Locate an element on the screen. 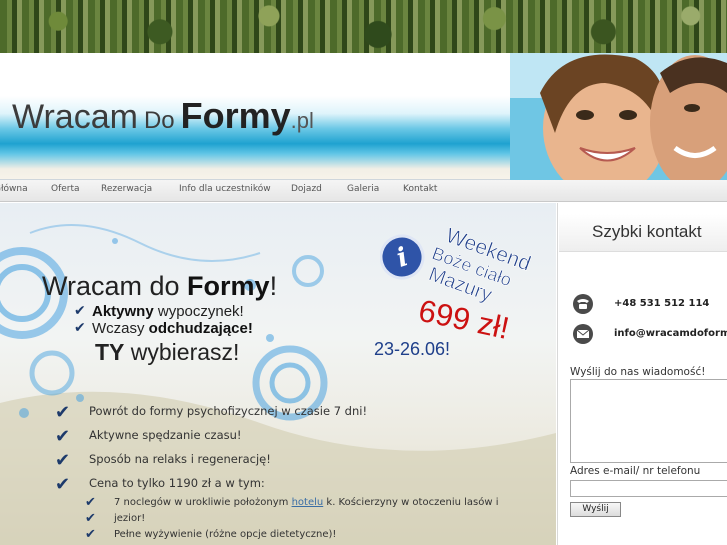  nav-gallery: Galeria is located at coordinates (363, 189).